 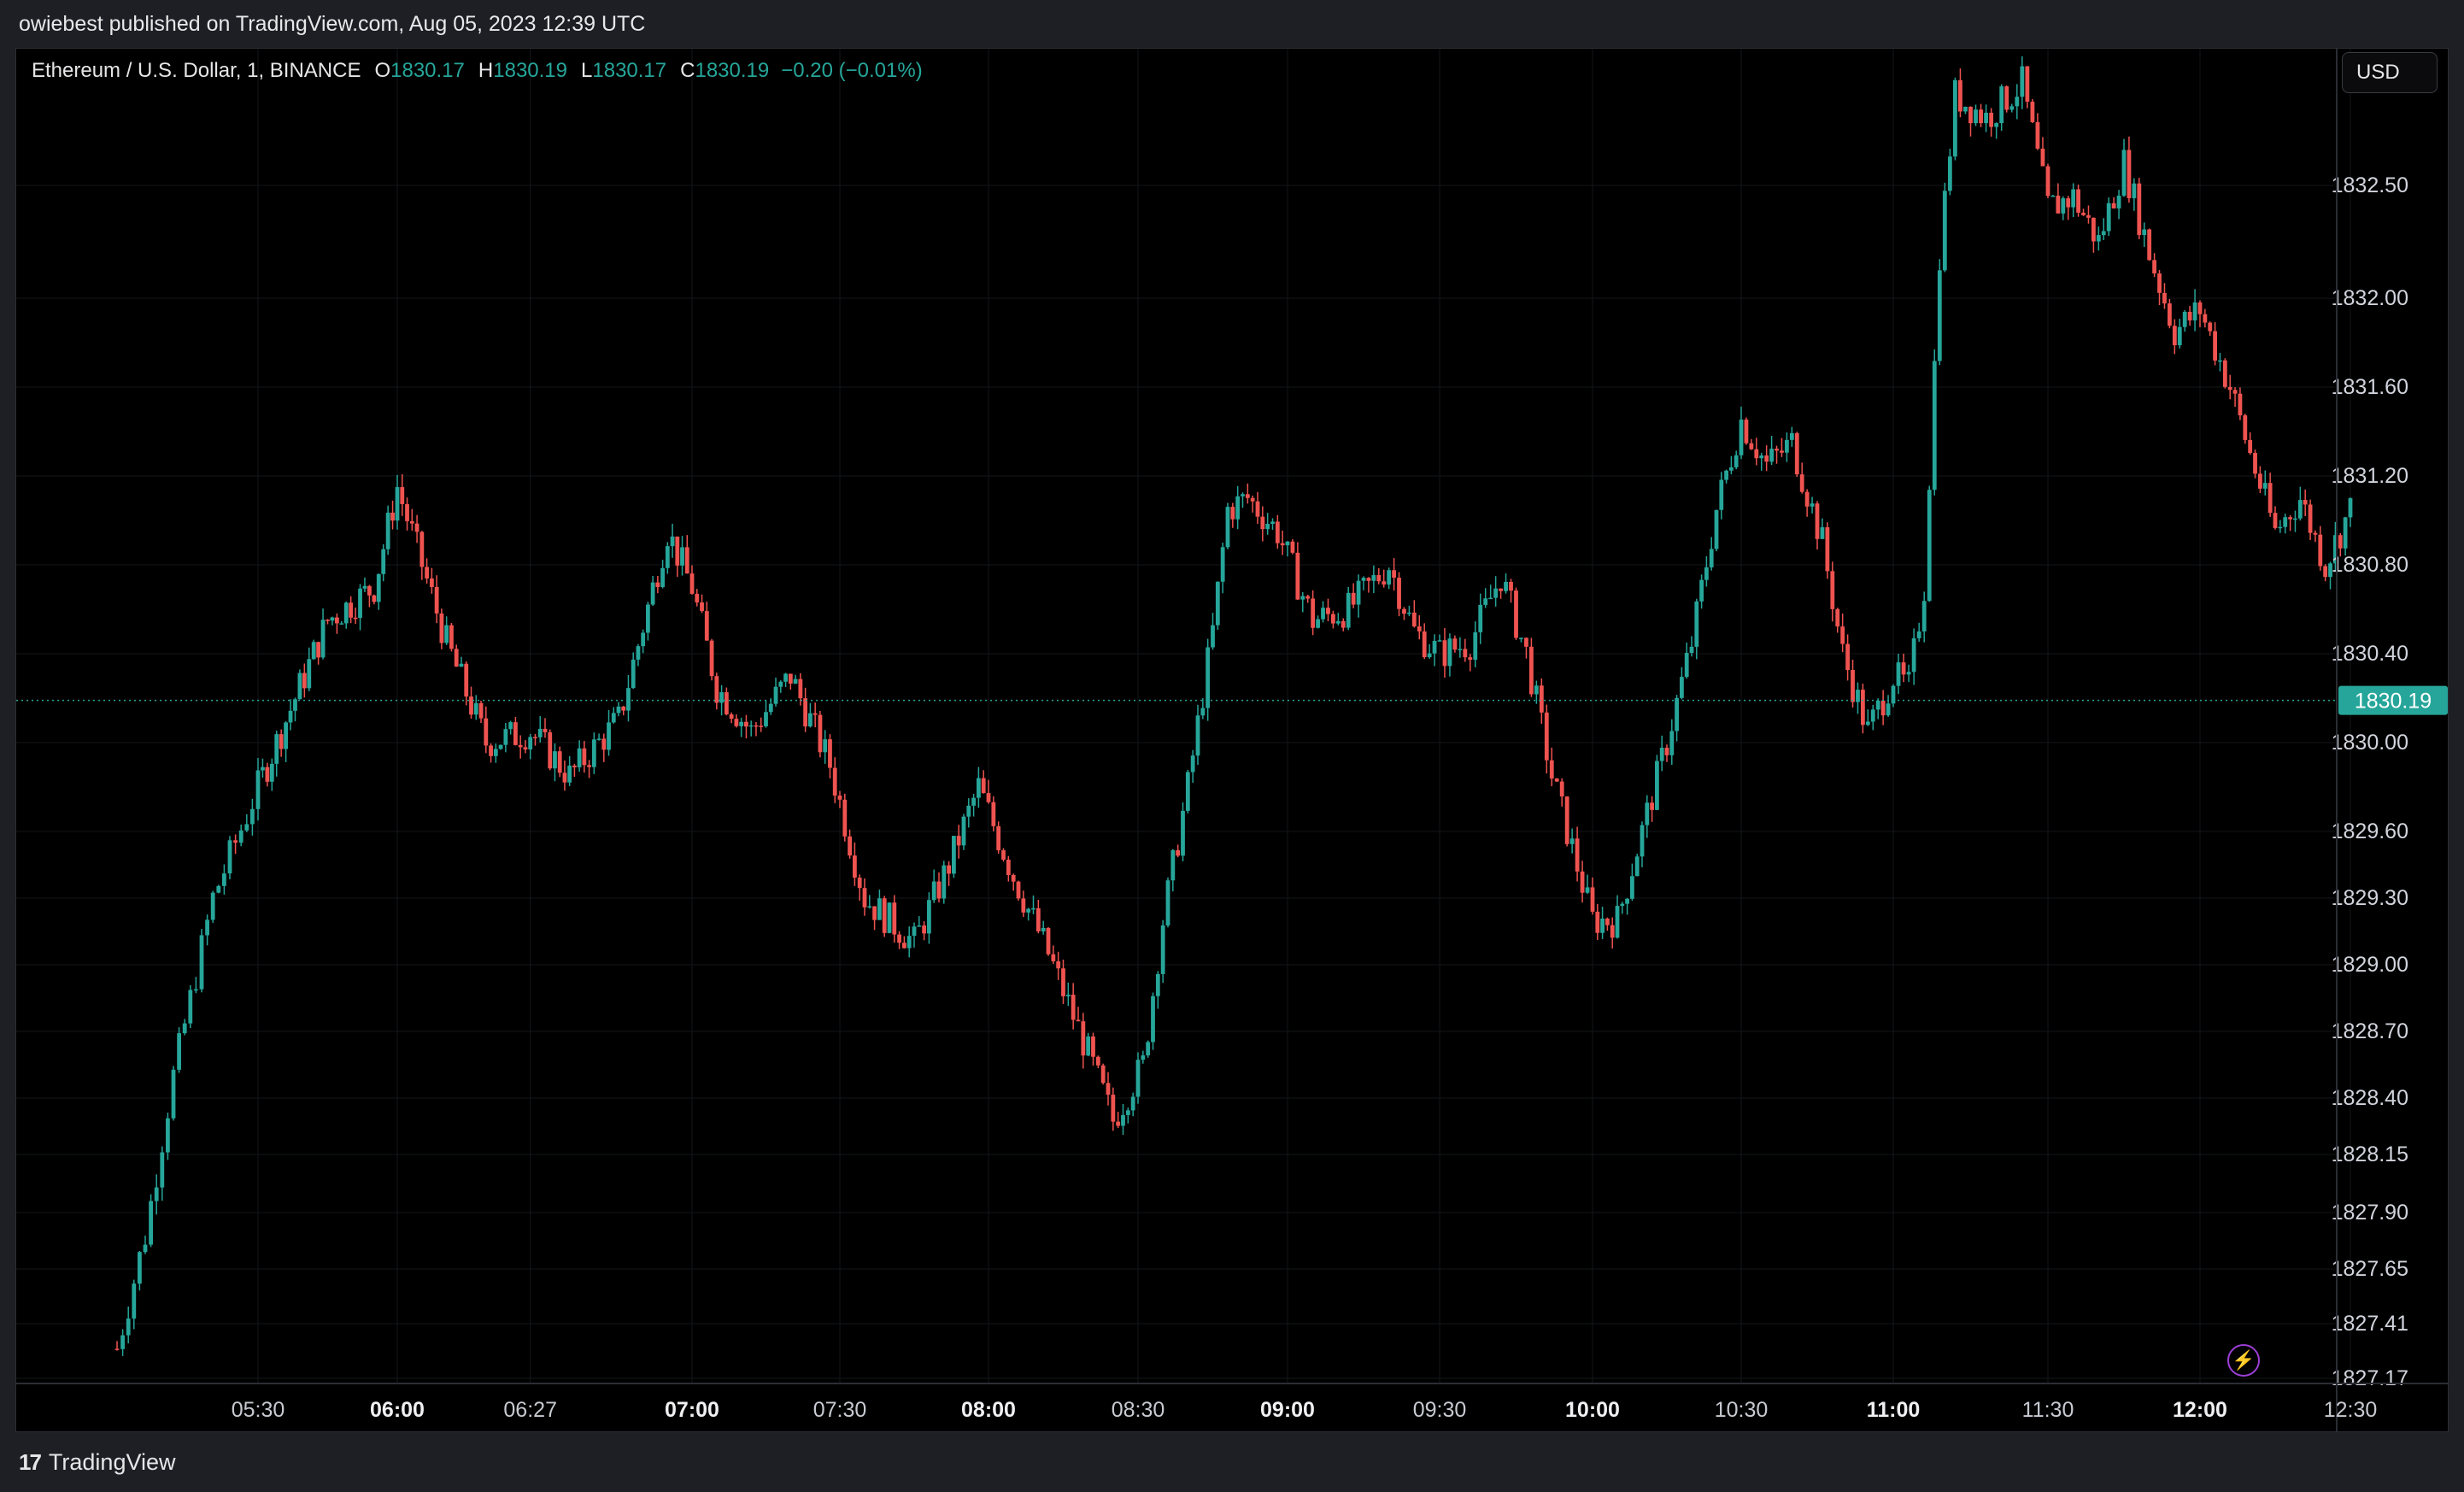 I want to click on currency-button: USD, so click(x=2390, y=72).